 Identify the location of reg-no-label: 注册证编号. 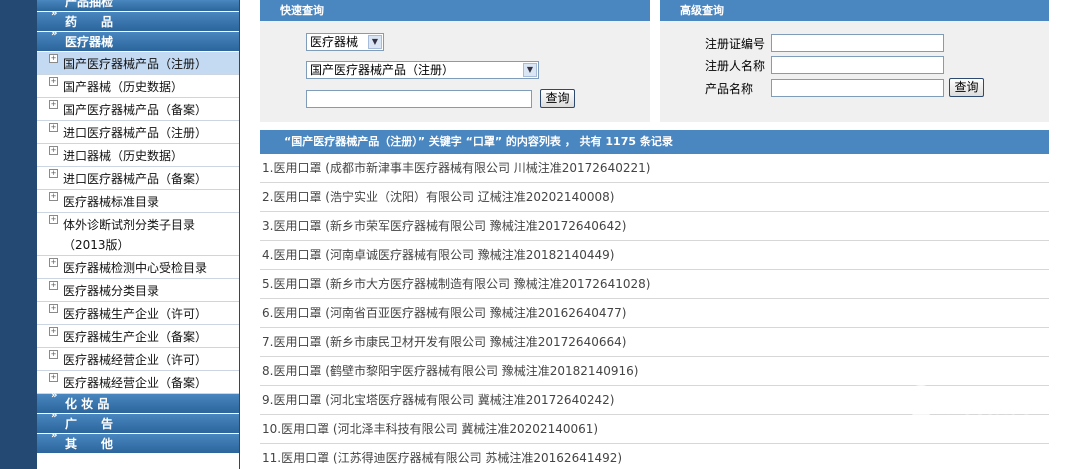
(735, 44).